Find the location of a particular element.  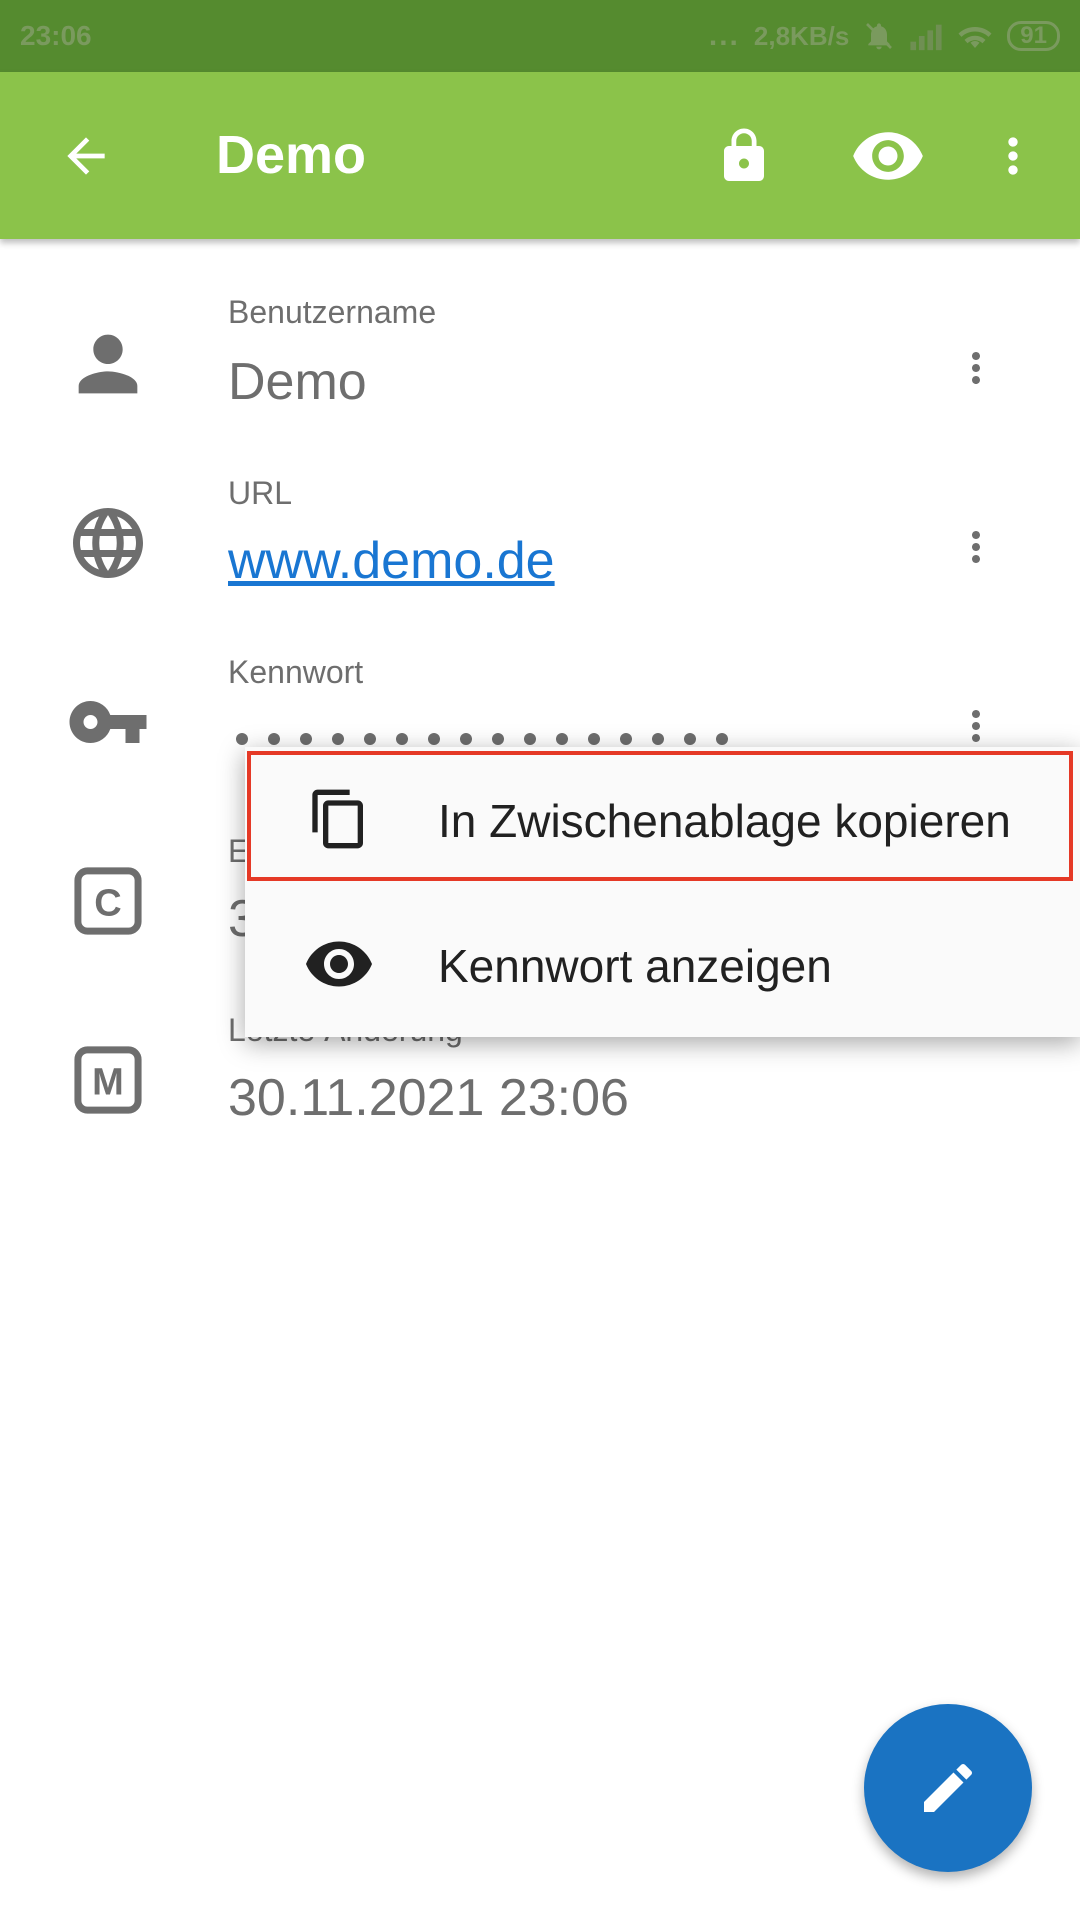

field-url: URL www.demo.de is located at coordinates (540, 554).